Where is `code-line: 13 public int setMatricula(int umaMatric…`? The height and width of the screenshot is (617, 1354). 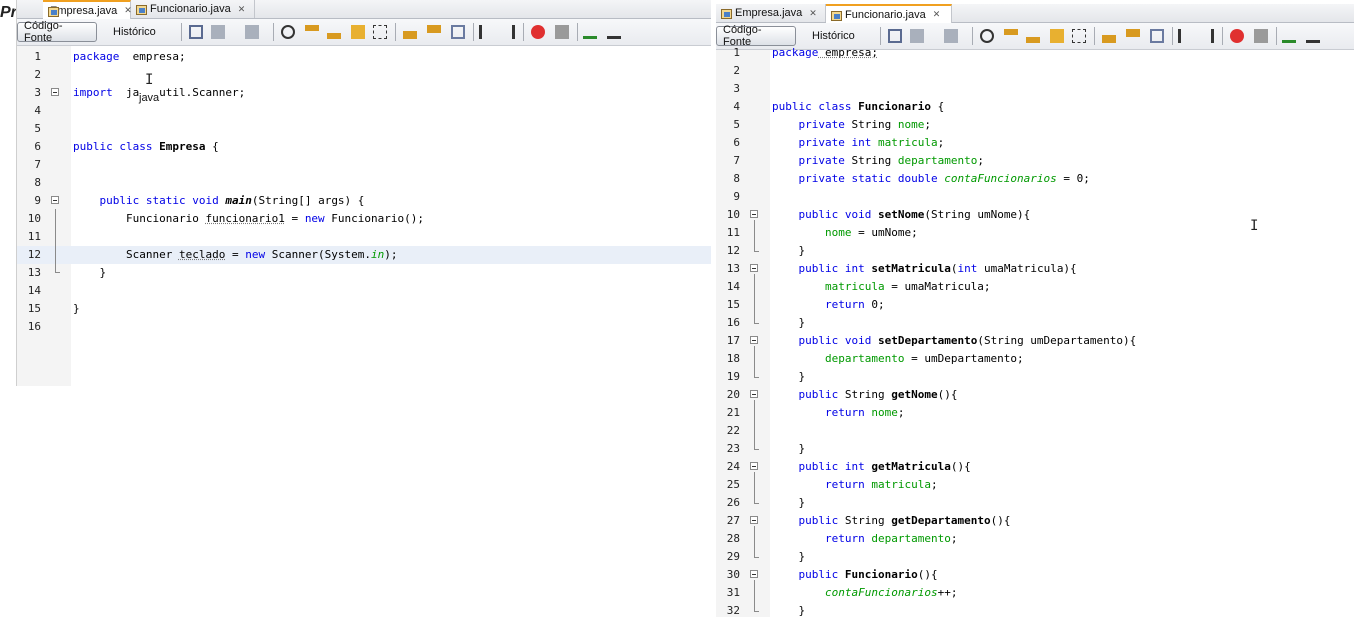 code-line: 13 public int setMatricula(int umaMatric… is located at coordinates (1035, 269).